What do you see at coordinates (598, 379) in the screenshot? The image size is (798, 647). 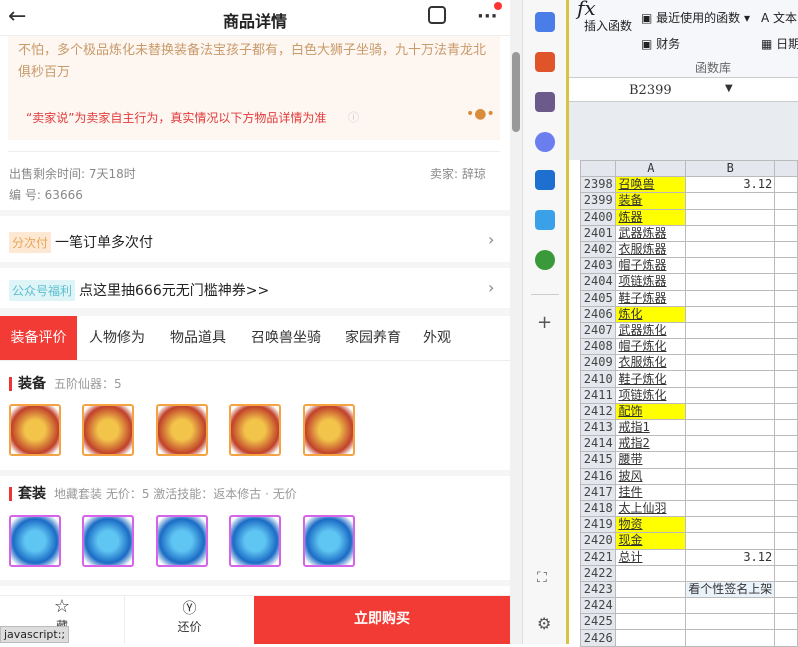 I see `row-number: 2410` at bounding box center [598, 379].